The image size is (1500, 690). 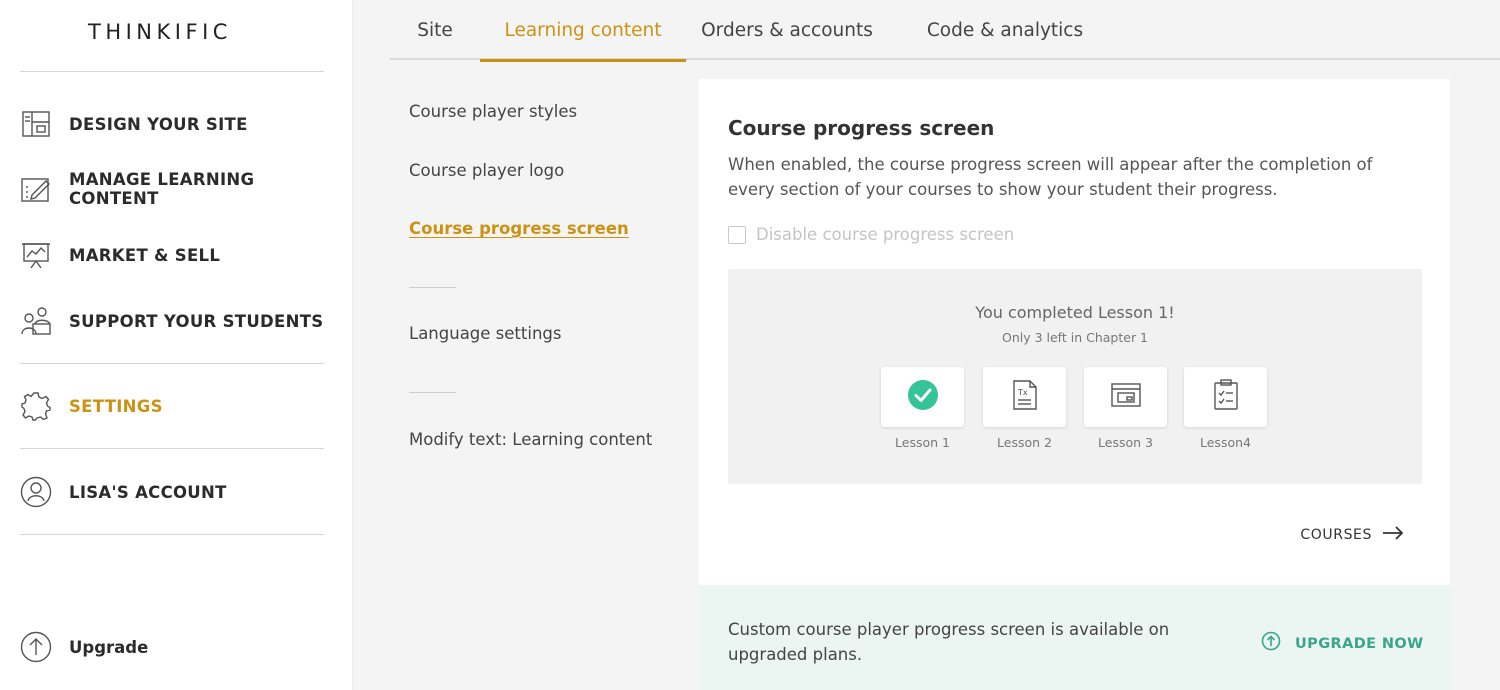 I want to click on thinkific-logo: THINKIFIC, so click(x=160, y=32).